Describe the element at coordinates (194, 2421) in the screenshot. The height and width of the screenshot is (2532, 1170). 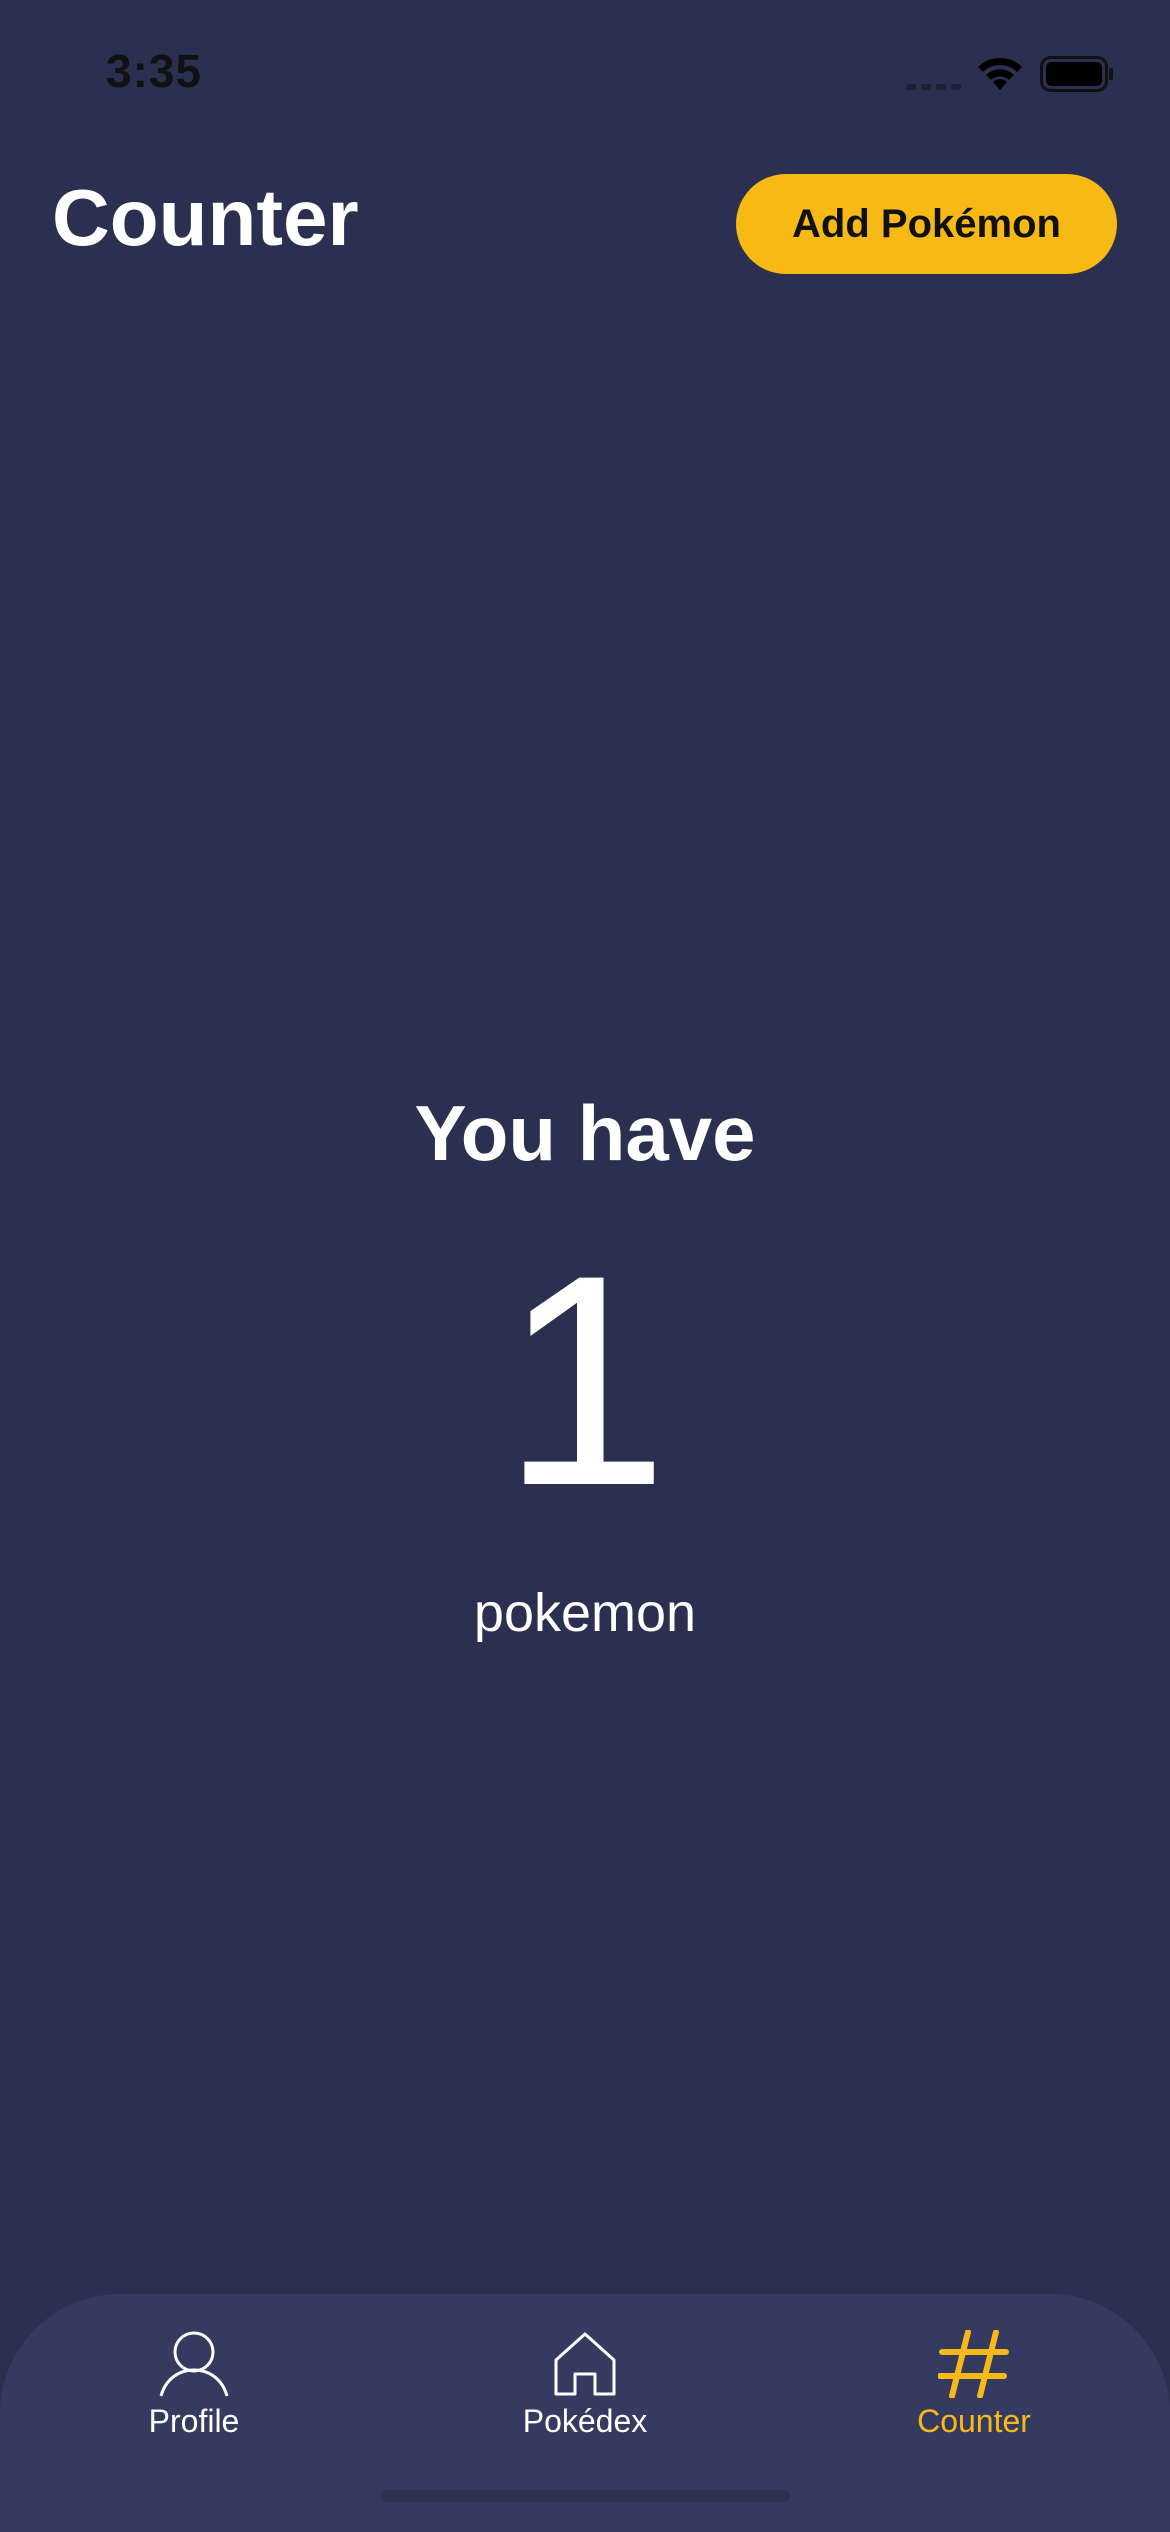
I see `tab-profile-label: Profile` at that location.